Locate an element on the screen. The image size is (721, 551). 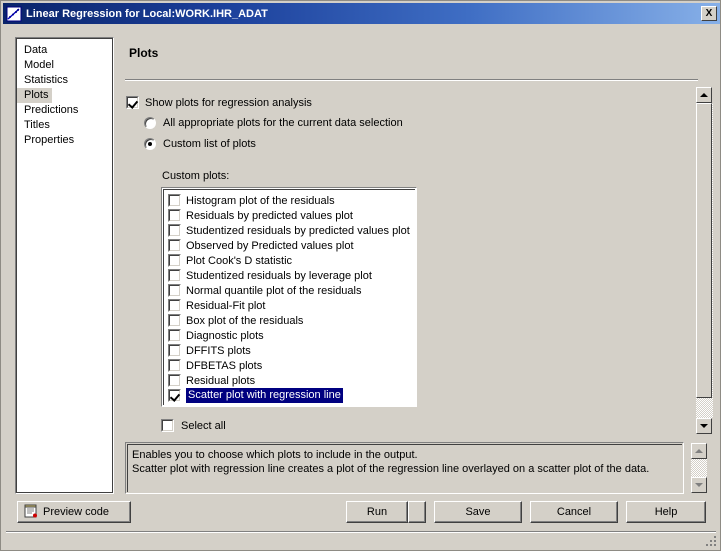
radio-custom-plots-row: Custom list of plots is located at coordinates (200, 144).